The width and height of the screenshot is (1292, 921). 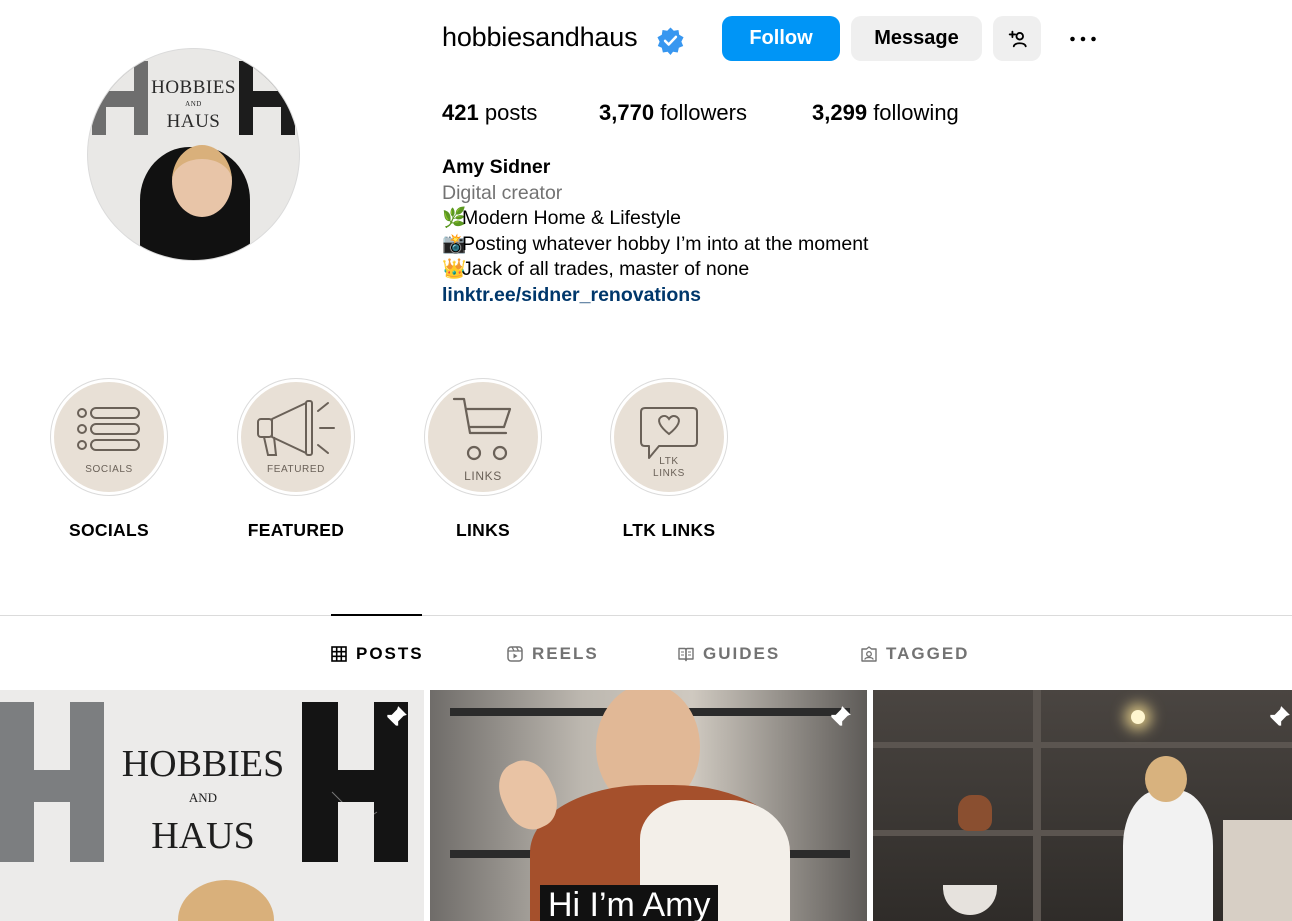 I want to click on tagged-icon, so click(x=869, y=654).